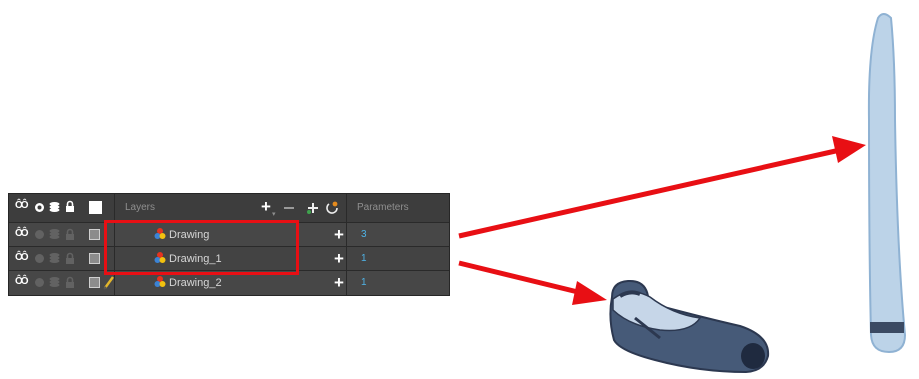 The height and width of the screenshot is (379, 919). Describe the element at coordinates (532, 282) in the screenshot. I see `arrow-to-shoe` at that location.